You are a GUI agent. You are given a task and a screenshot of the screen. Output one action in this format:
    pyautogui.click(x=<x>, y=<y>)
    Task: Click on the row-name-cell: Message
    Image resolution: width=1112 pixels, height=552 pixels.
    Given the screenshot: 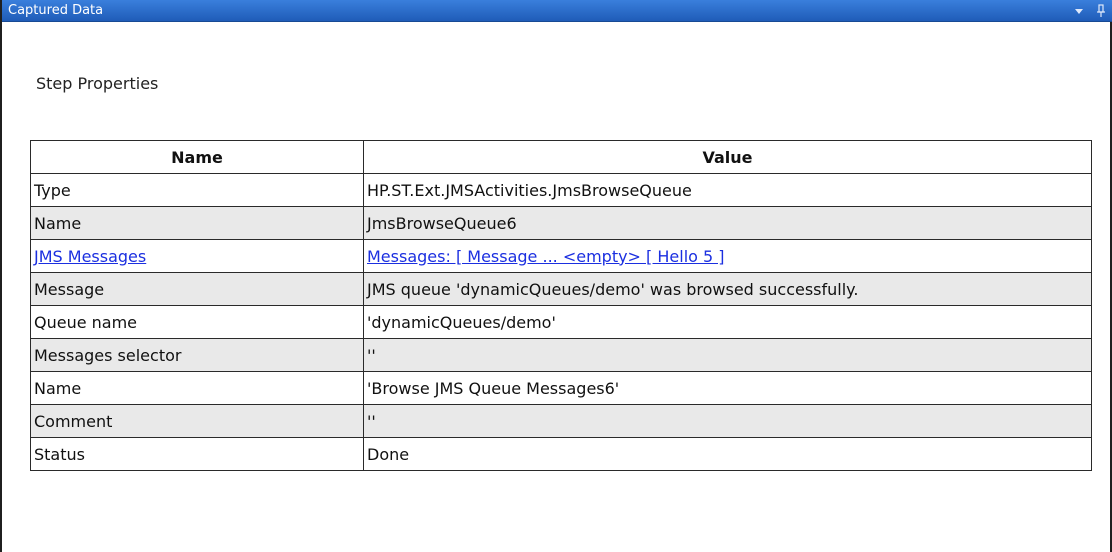 What is the action you would take?
    pyautogui.click(x=197, y=289)
    